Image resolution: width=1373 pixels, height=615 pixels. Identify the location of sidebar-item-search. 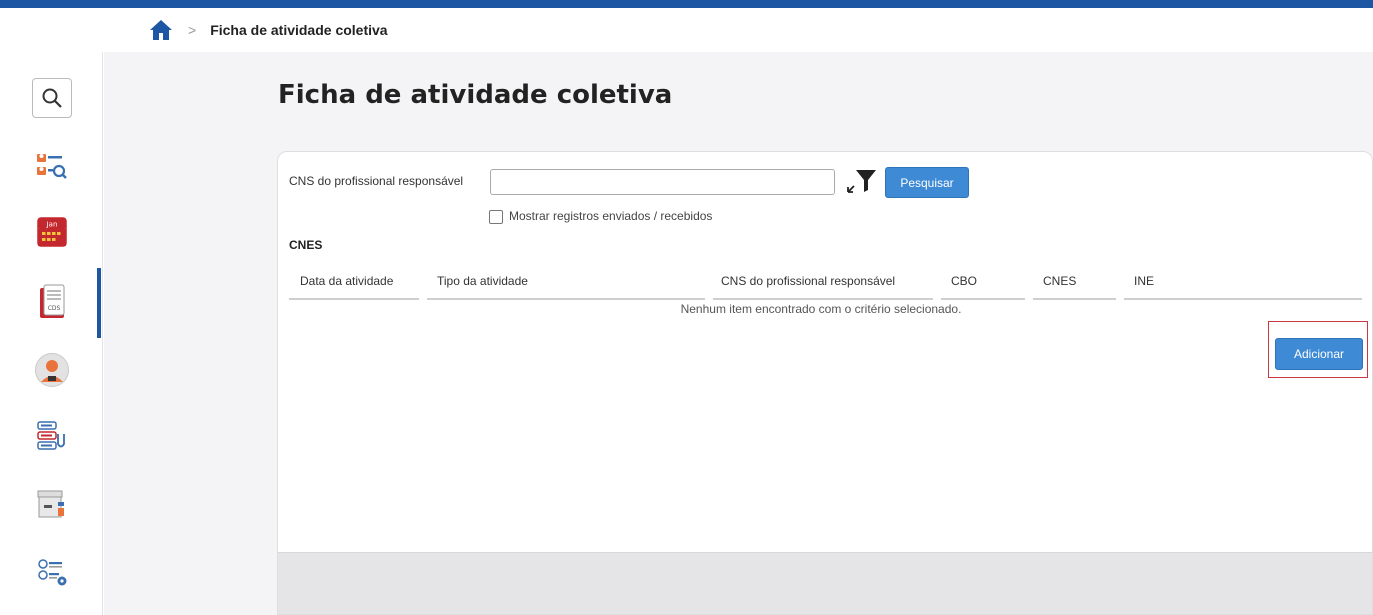
(52, 98).